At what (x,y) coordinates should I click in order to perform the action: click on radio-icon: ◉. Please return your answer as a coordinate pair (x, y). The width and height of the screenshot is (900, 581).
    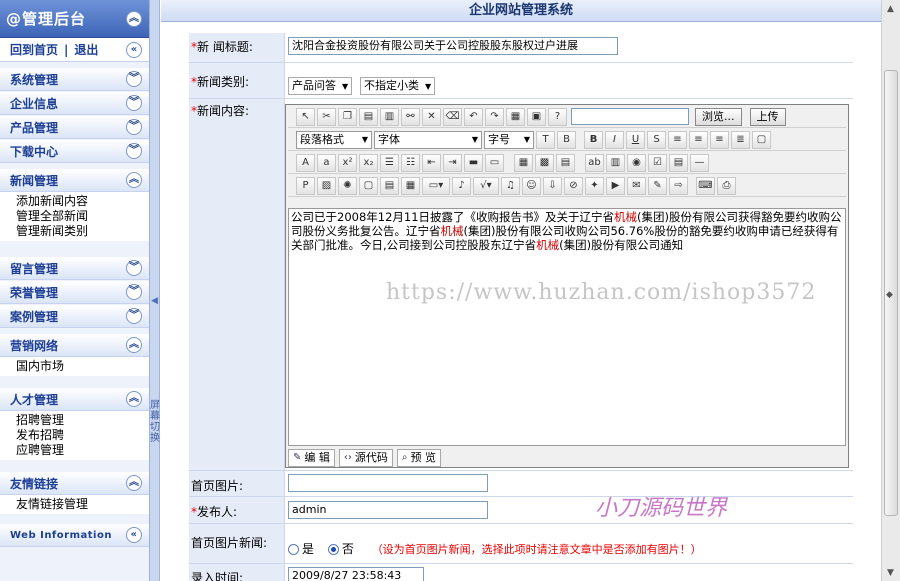
    Looking at the image, I should click on (636, 162).